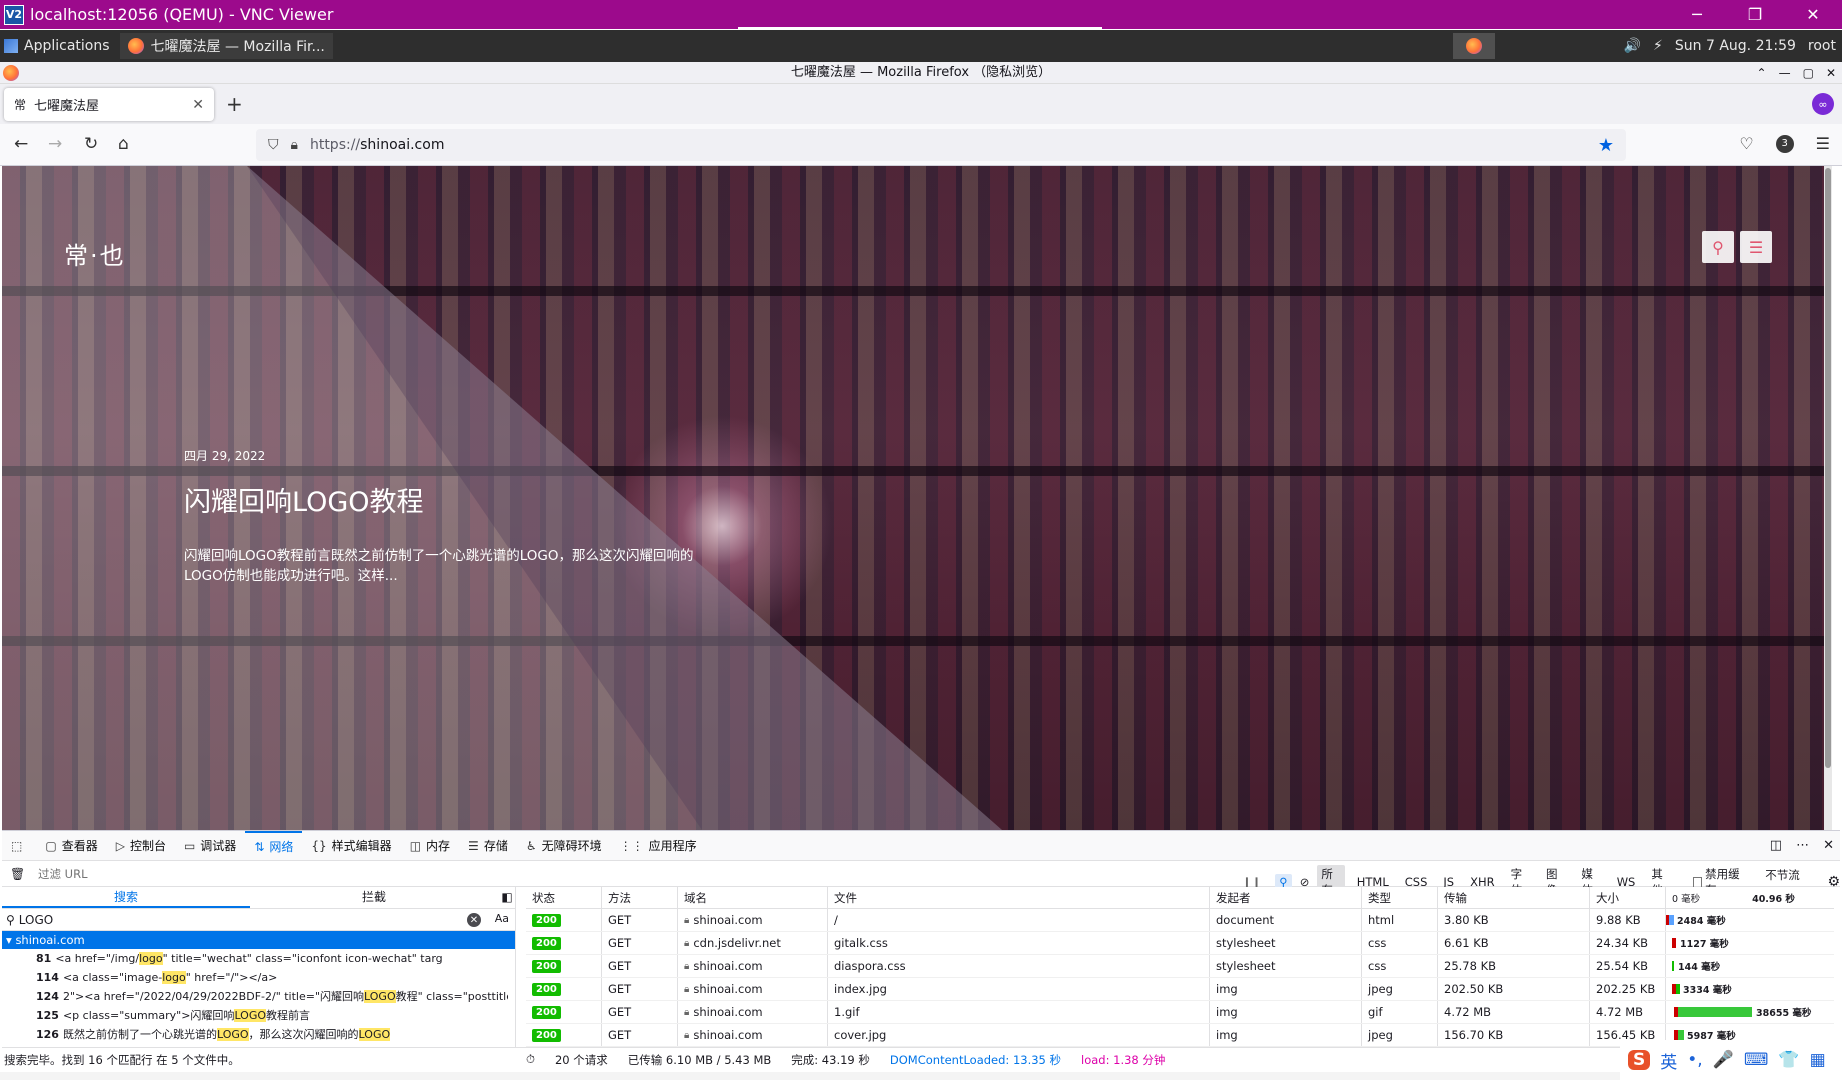  What do you see at coordinates (1762, 73) in the screenshot?
I see `chevron-up-icon: ⌃` at bounding box center [1762, 73].